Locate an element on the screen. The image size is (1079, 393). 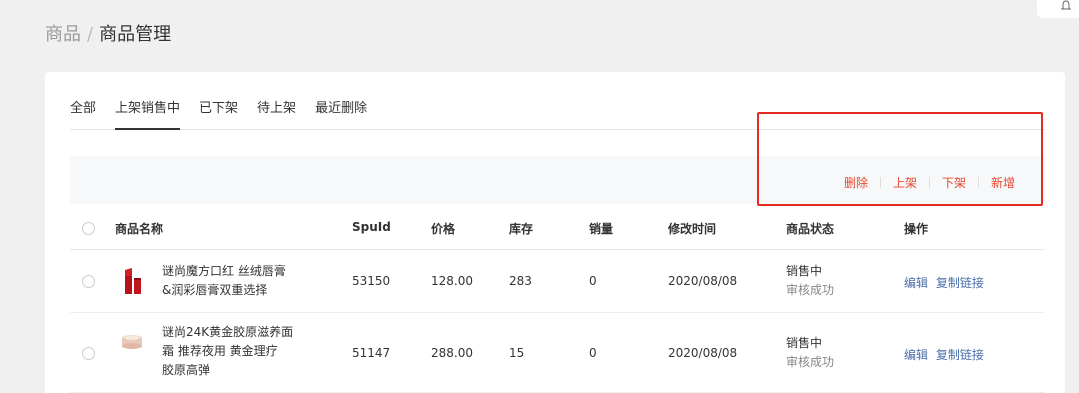
delete-button: 删除 is located at coordinates (856, 182).